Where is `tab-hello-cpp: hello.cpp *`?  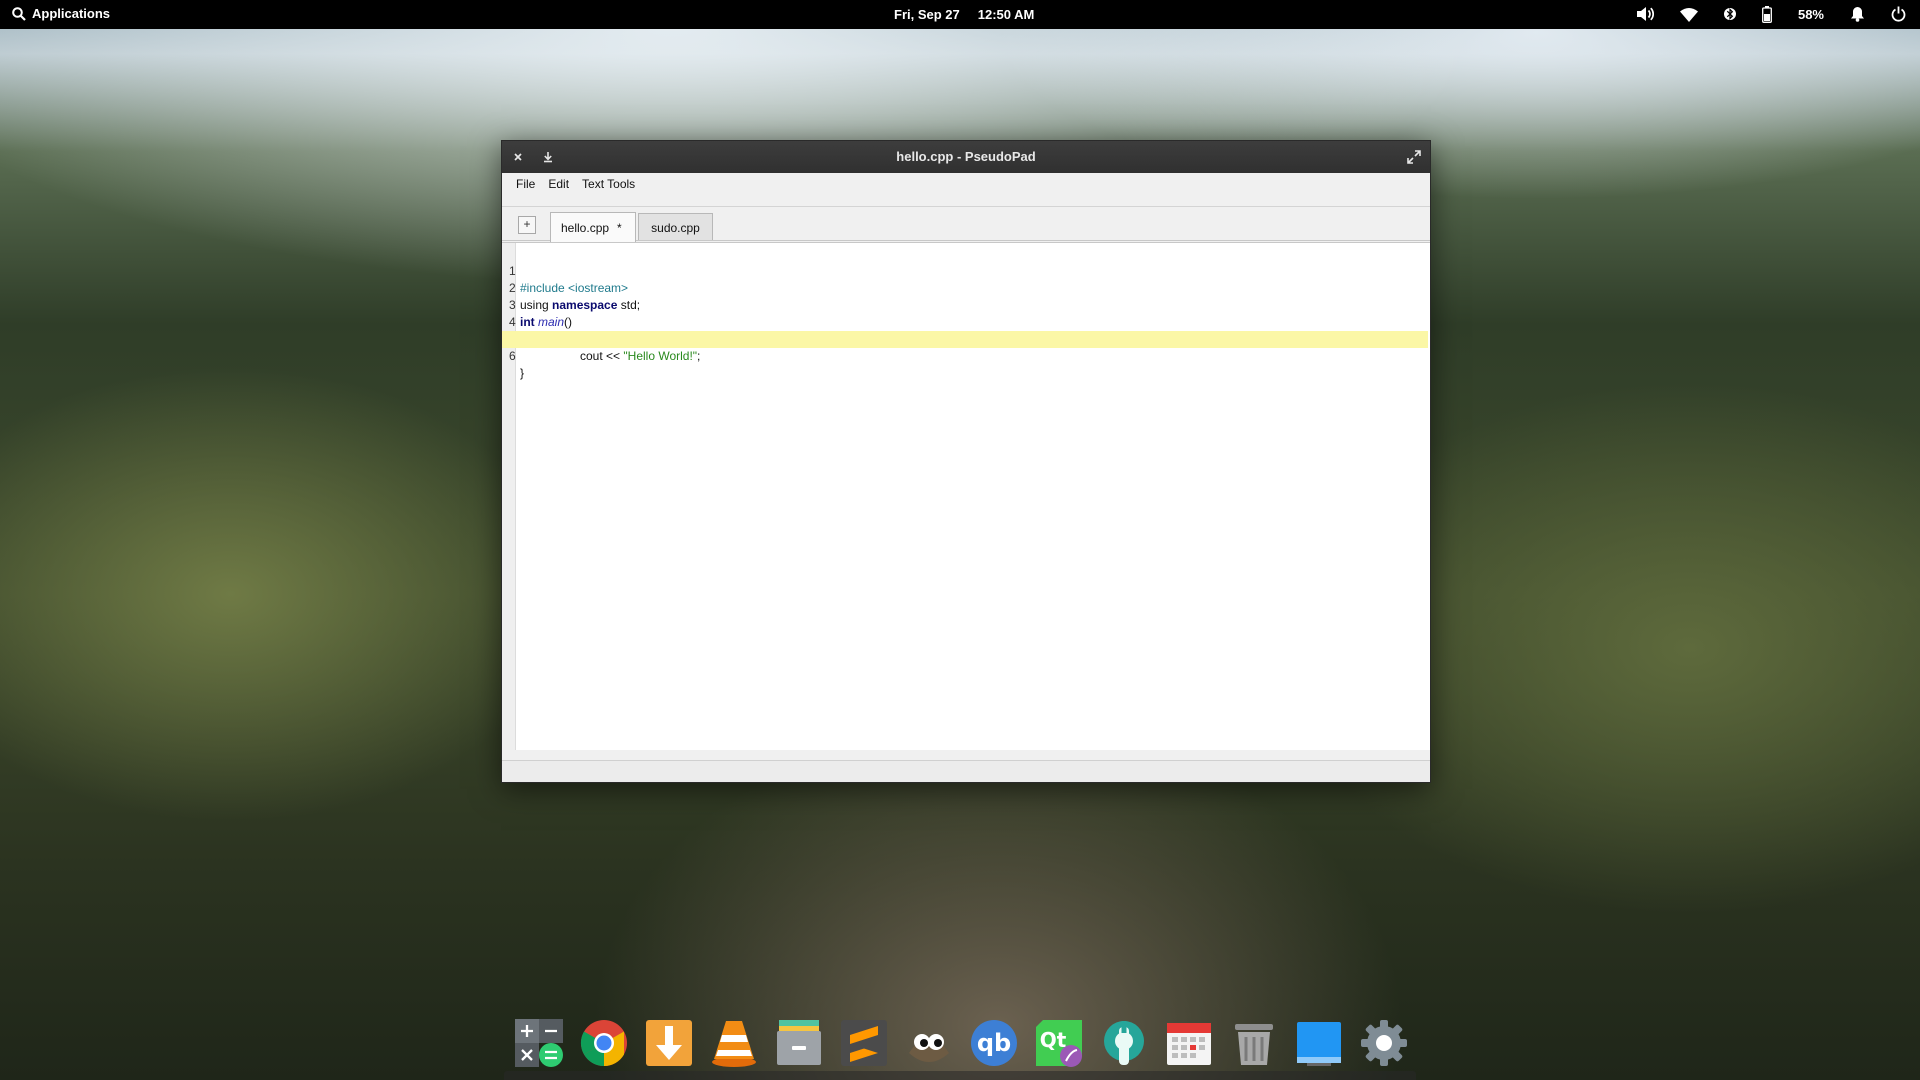
tab-hello-cpp: hello.cpp * is located at coordinates (593, 227).